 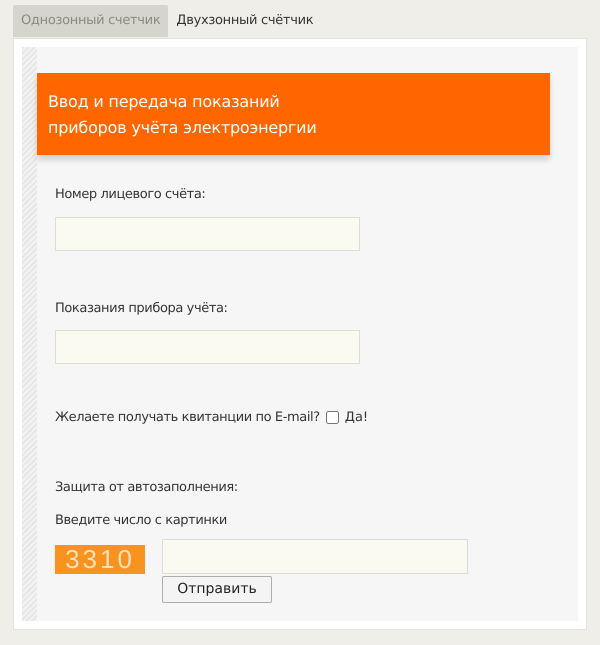 What do you see at coordinates (147, 487) in the screenshot?
I see `captcha-heading: Защита от автозаполнения:` at bounding box center [147, 487].